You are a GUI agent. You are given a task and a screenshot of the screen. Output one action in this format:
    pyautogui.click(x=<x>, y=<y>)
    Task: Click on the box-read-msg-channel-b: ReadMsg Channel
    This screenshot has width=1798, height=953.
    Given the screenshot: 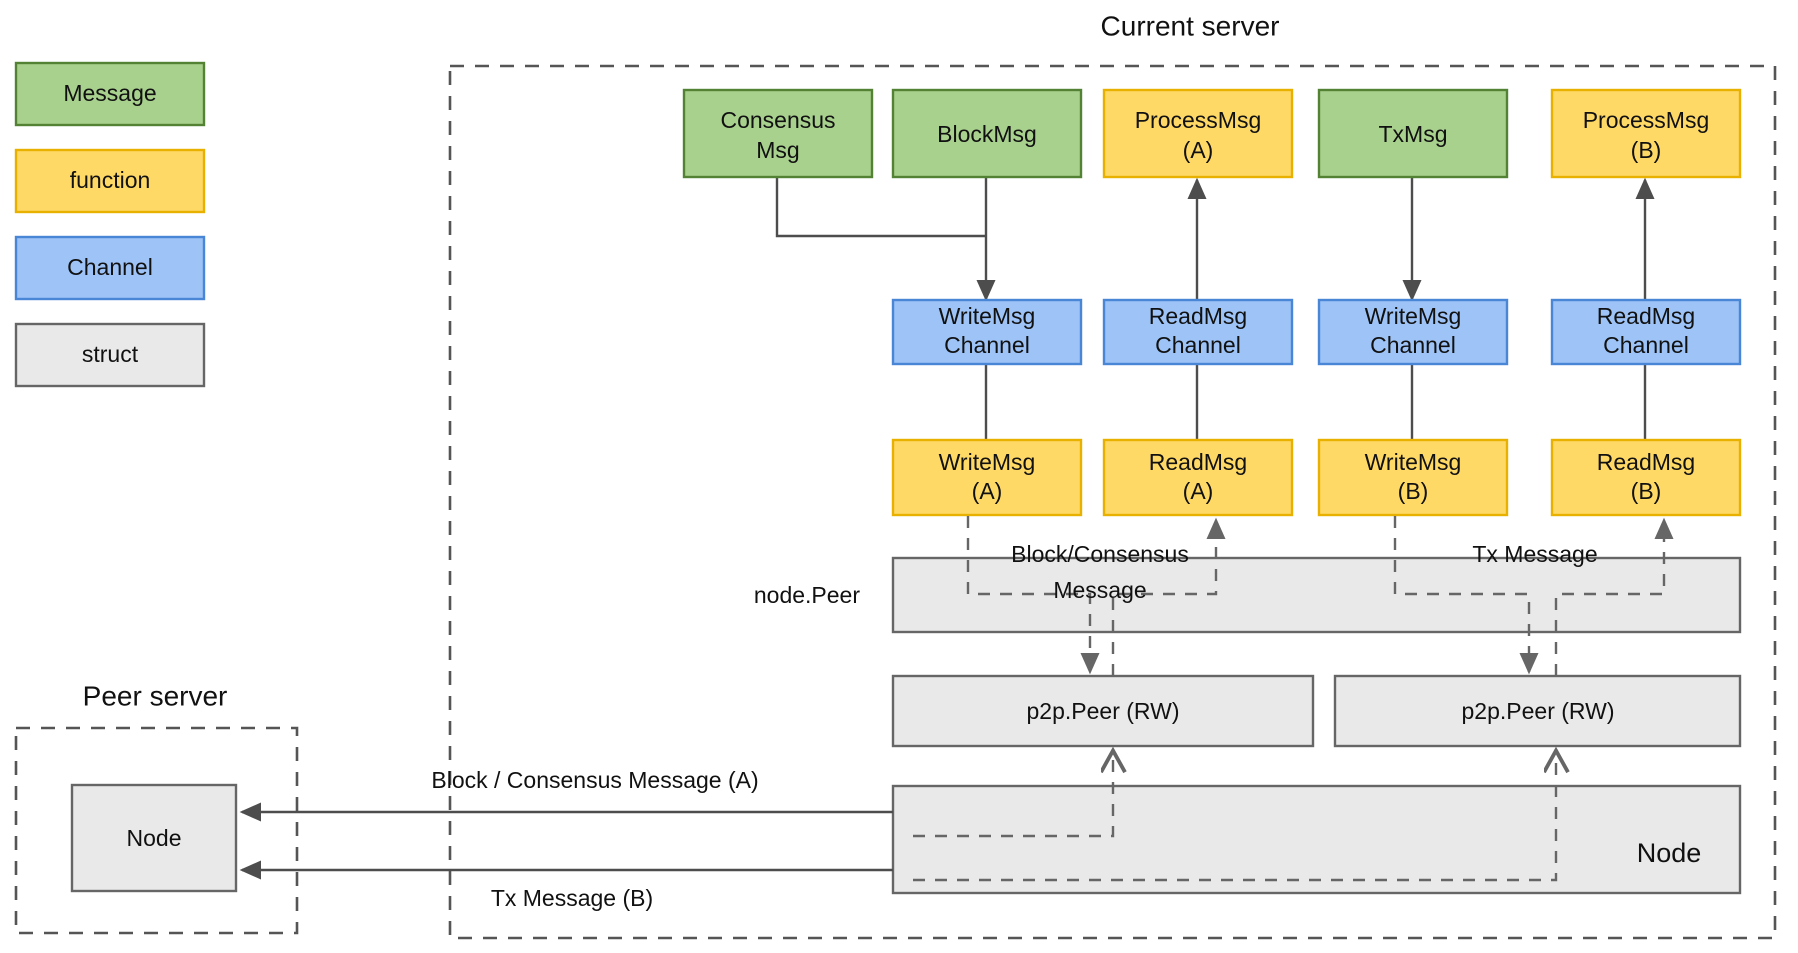 What is the action you would take?
    pyautogui.click(x=1646, y=332)
    